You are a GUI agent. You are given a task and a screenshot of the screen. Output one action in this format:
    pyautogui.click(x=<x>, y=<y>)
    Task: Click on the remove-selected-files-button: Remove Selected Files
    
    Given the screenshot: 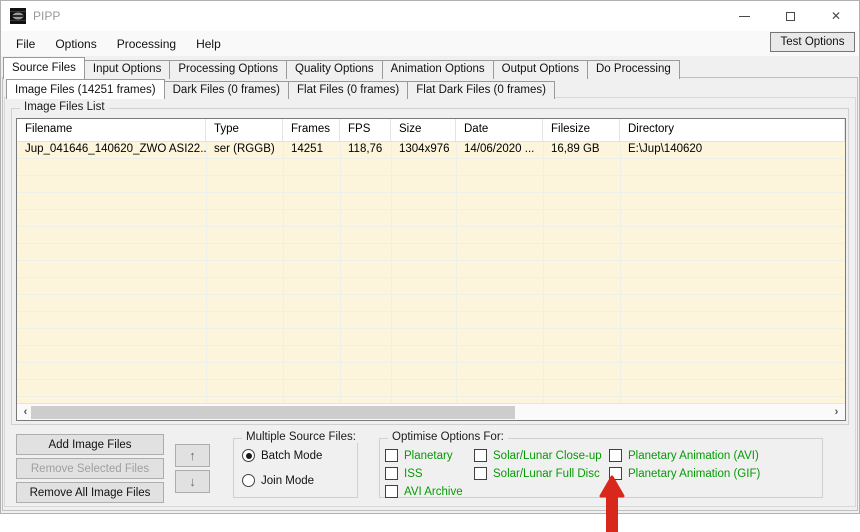 What is the action you would take?
    pyautogui.click(x=90, y=468)
    